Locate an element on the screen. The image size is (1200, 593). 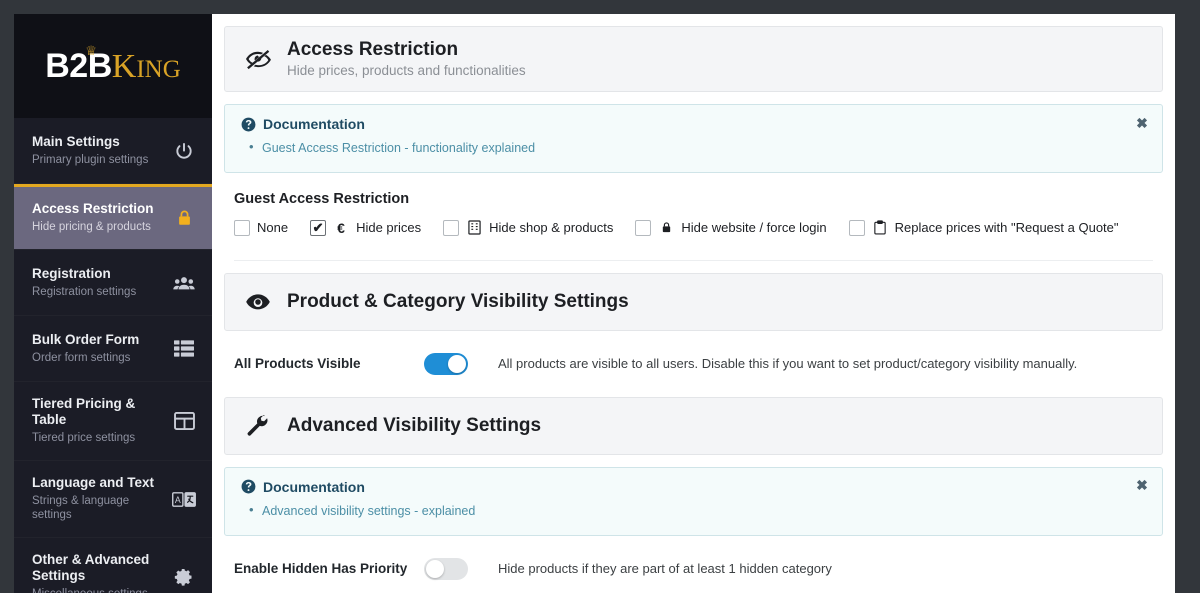
table-icon is located at coordinates (184, 421).